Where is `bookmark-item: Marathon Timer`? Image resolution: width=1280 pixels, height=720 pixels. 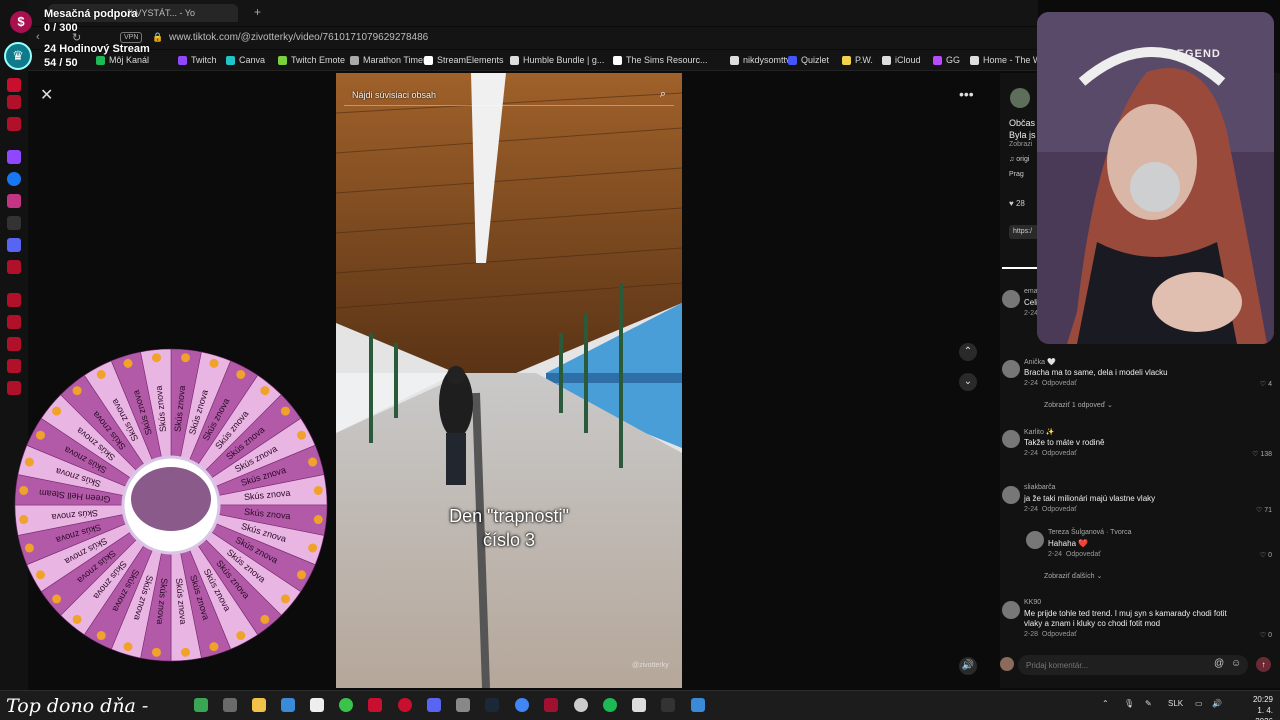 bookmark-item: Marathon Timer is located at coordinates (388, 60).